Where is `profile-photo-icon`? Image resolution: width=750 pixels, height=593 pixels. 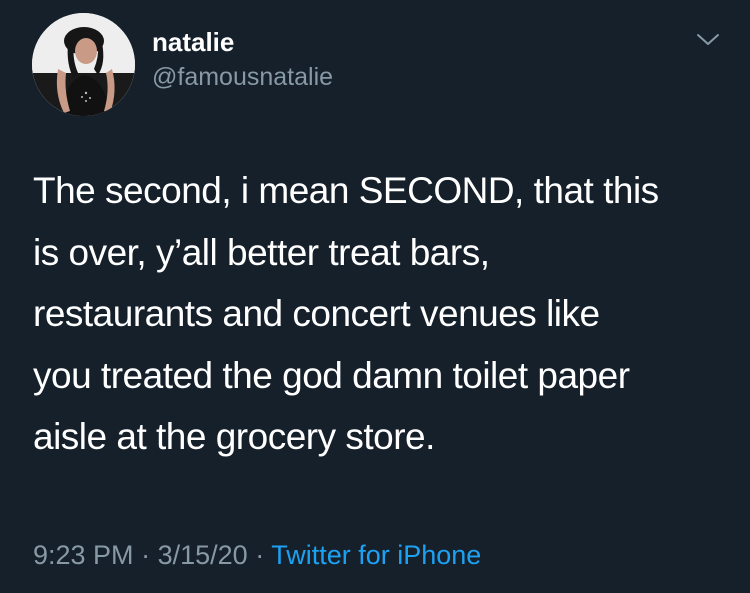 profile-photo-icon is located at coordinates (83, 64).